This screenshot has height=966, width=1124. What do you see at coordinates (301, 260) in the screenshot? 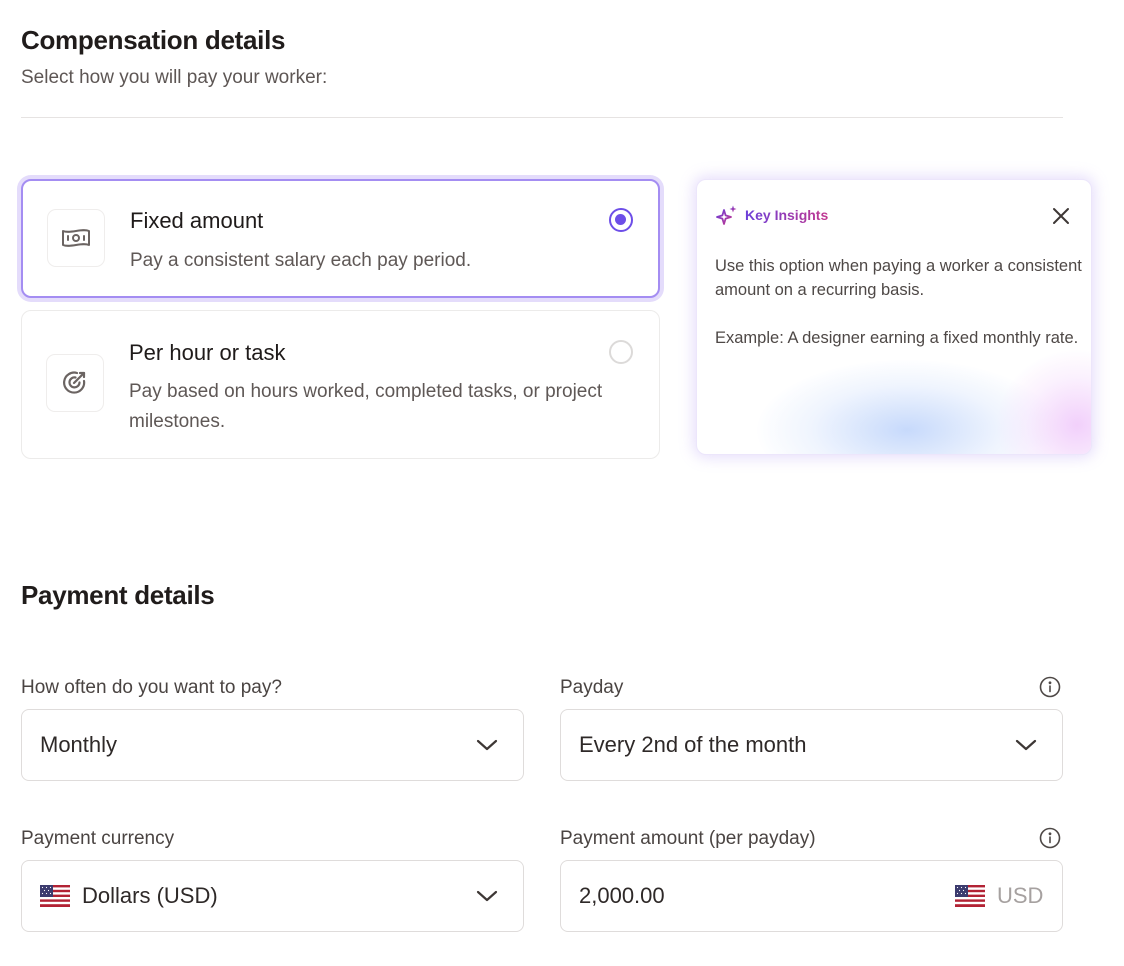
I see `option-description: Pay a consistent salary each pay period.` at bounding box center [301, 260].